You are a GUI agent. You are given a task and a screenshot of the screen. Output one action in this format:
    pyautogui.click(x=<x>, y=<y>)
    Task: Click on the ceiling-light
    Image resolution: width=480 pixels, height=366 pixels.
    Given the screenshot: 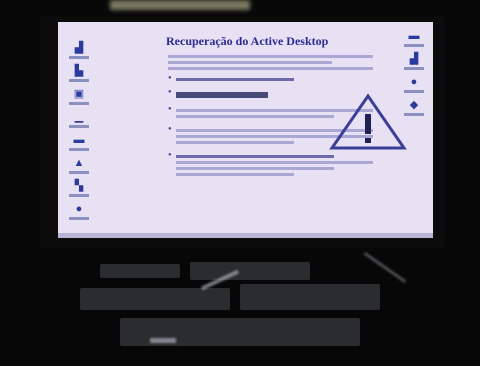 What is the action you would take?
    pyautogui.click(x=180, y=5)
    